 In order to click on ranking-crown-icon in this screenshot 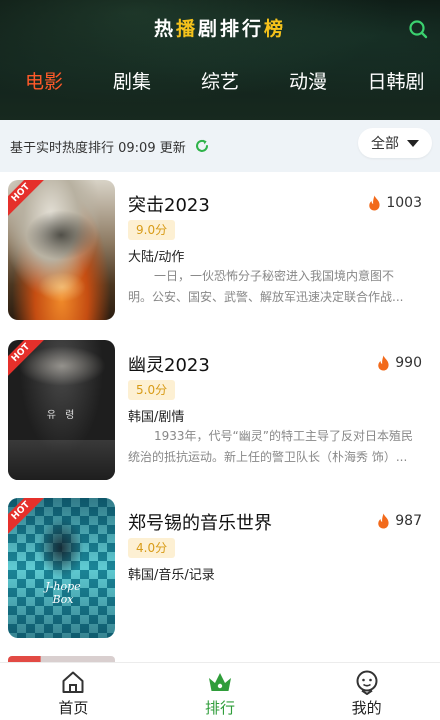, I will do `click(220, 682)`.